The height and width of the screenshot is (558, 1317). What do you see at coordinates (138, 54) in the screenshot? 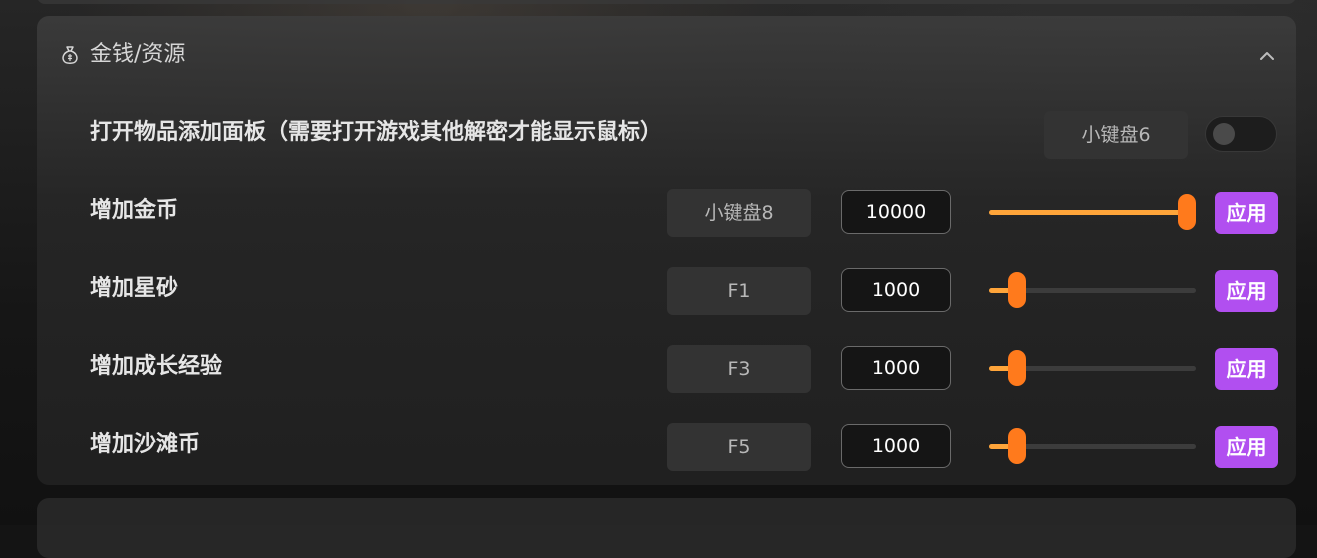
I see `section-title: 金钱/资源` at bounding box center [138, 54].